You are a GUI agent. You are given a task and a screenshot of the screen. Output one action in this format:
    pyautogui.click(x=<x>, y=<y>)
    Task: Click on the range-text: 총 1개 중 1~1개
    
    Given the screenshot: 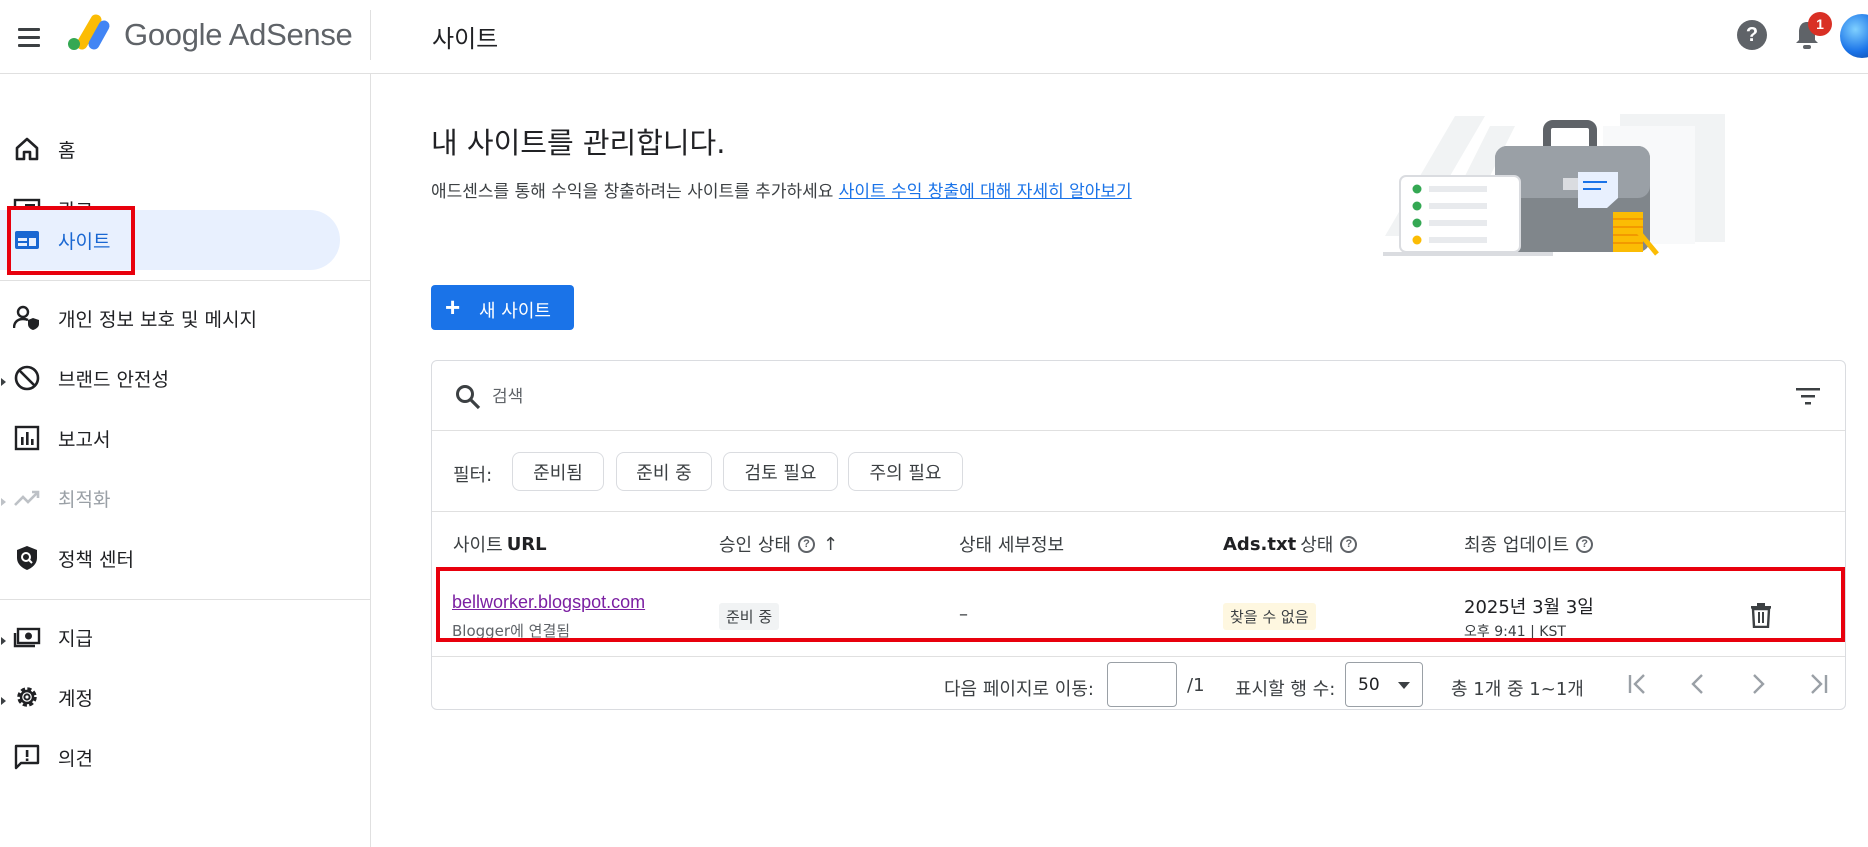 What is the action you would take?
    pyautogui.click(x=1517, y=689)
    